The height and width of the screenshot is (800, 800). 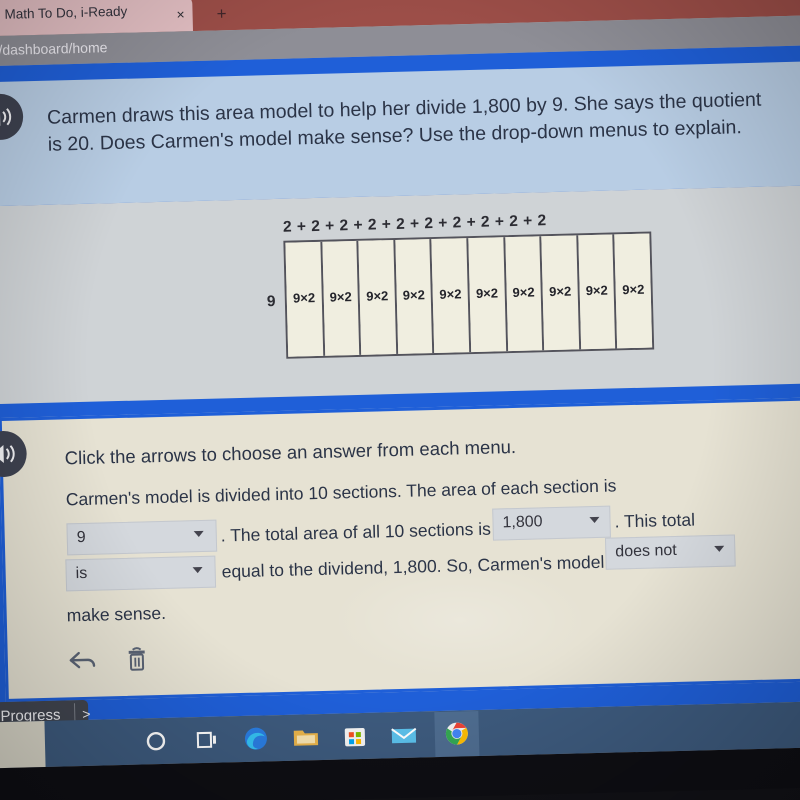 What do you see at coordinates (116, 614) in the screenshot?
I see `answer-sentence-part5: make sense.` at bounding box center [116, 614].